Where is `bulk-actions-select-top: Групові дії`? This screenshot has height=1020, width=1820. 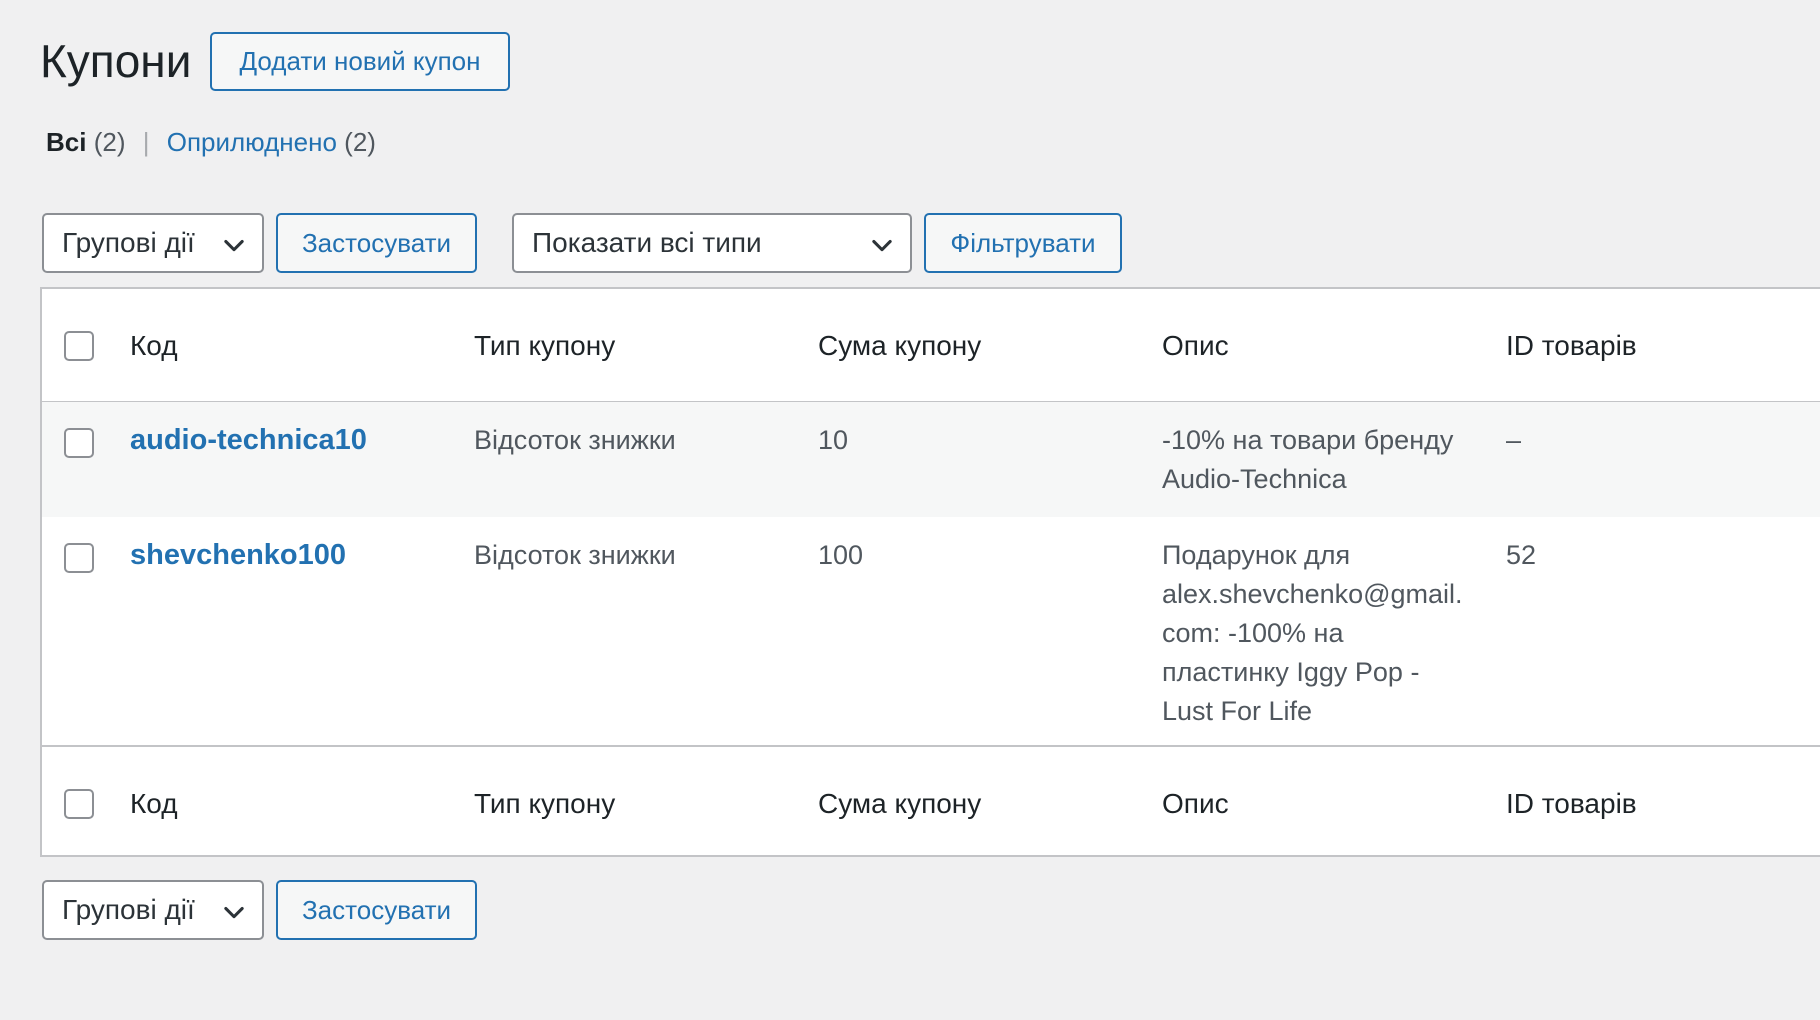 bulk-actions-select-top: Групові дії is located at coordinates (153, 243).